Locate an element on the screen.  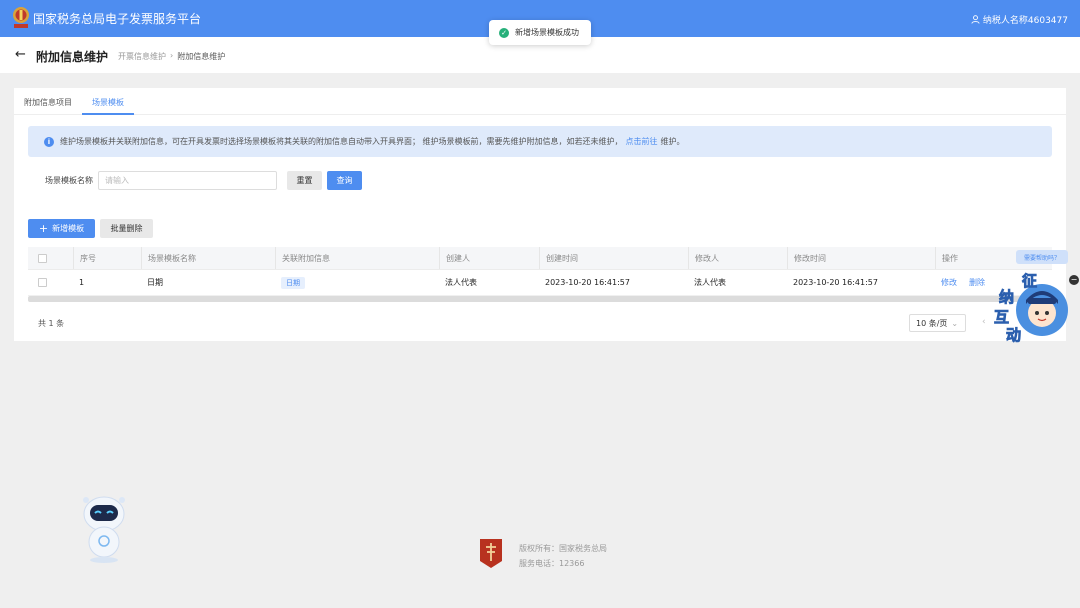
help-tooltip: 需要帮助吗？ is located at coordinates (1042, 257).